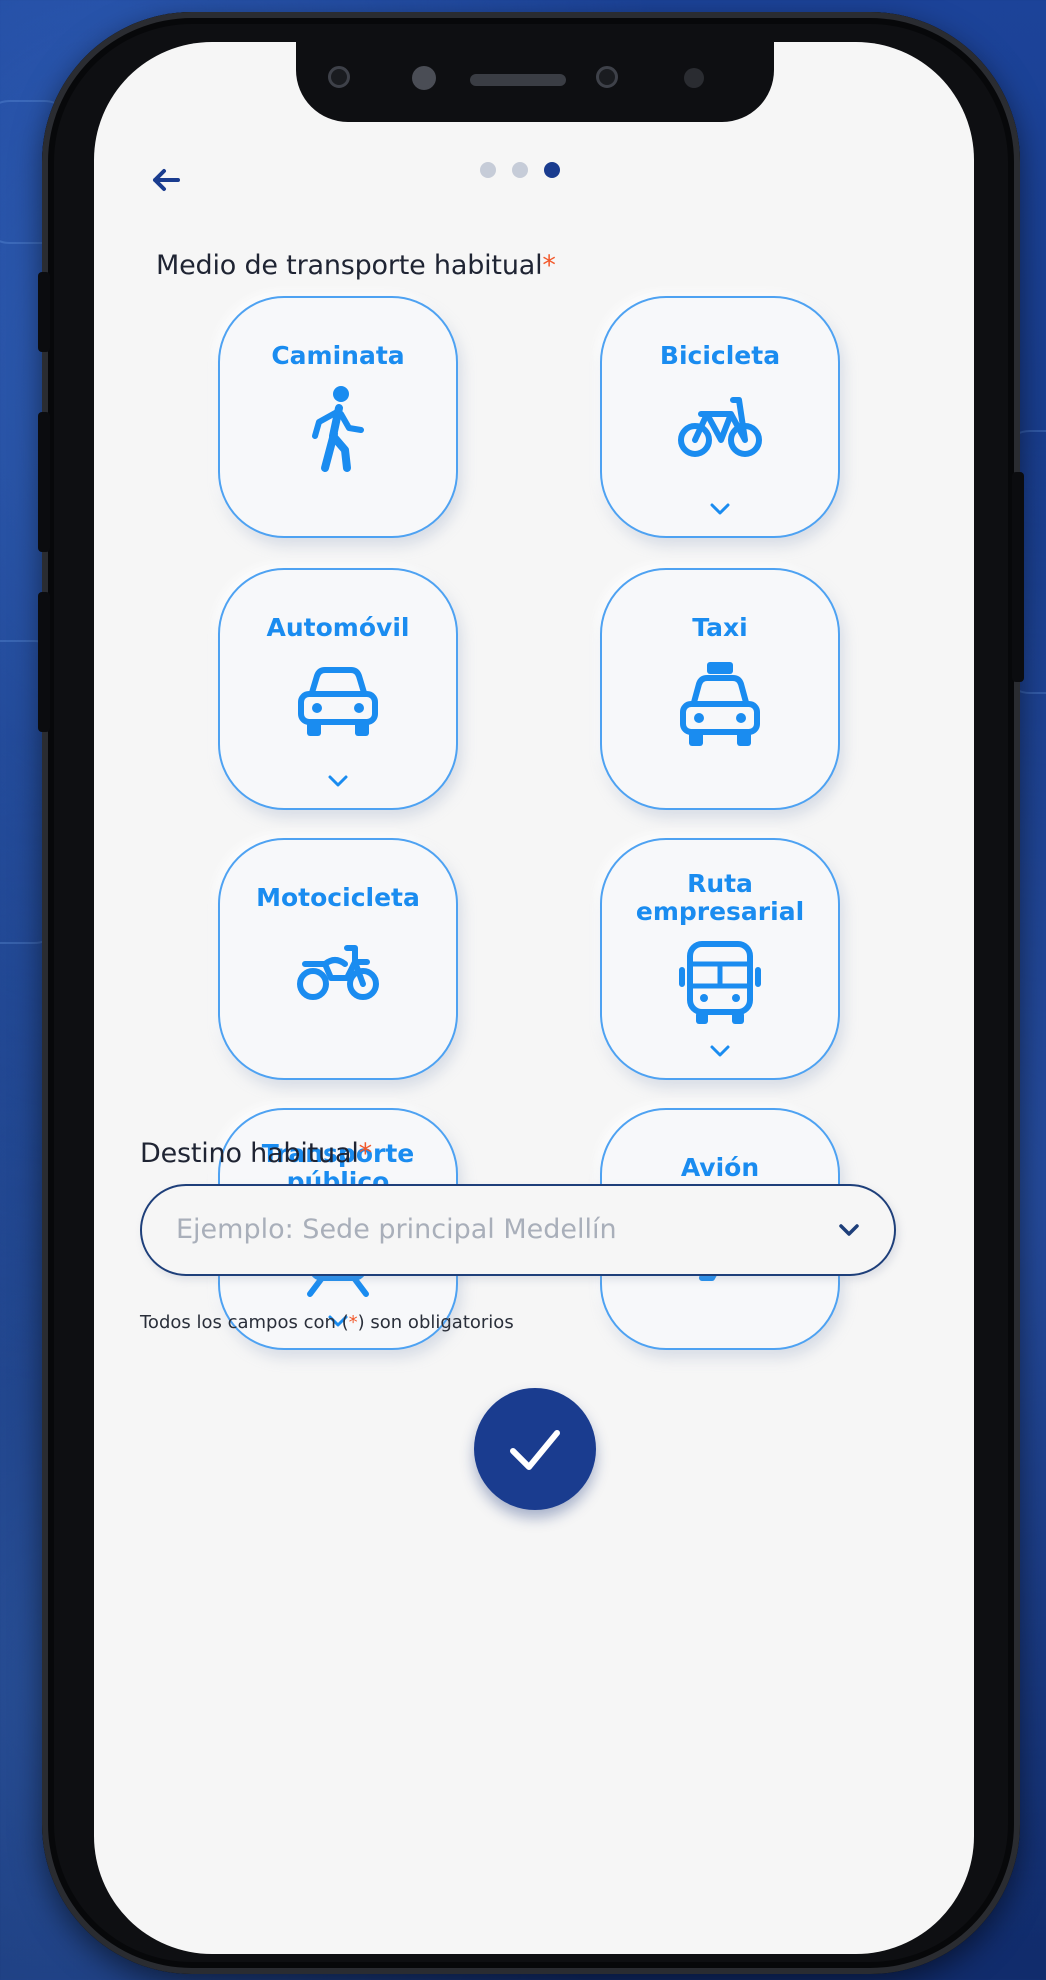 The width and height of the screenshot is (1046, 1980). Describe the element at coordinates (396, 1229) in the screenshot. I see `destination-placeholder: Ejemplo: Sede principal Medellín` at that location.